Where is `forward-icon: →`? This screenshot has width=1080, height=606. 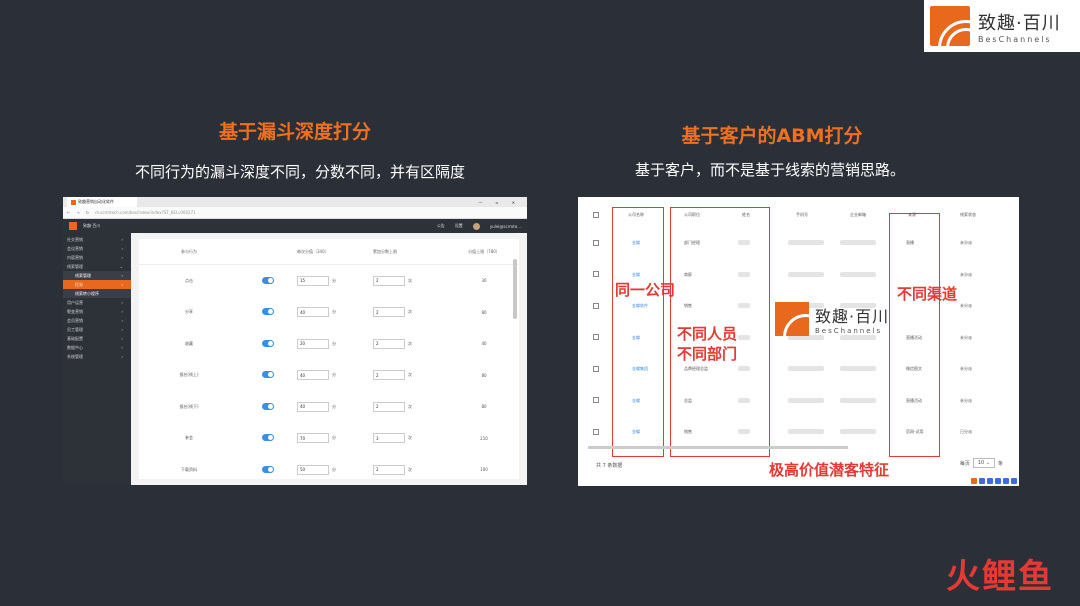 forward-icon: → is located at coordinates (77, 212).